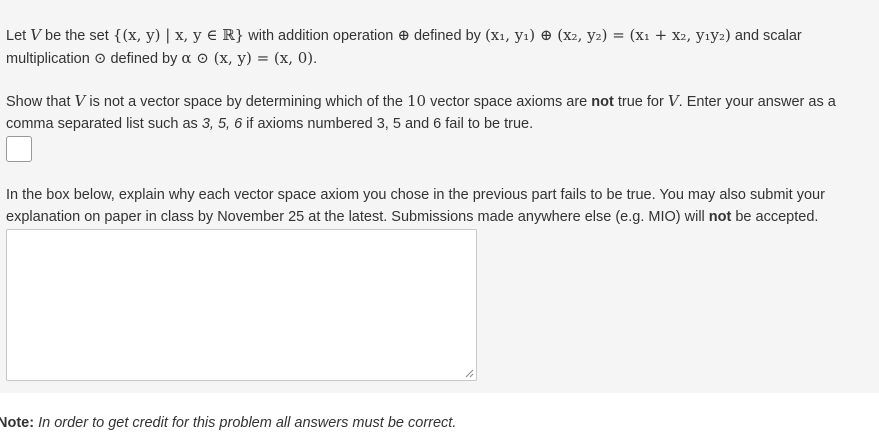  I want to click on math-scalar-definition: α ⊙ (x, y) = (x, 0), so click(247, 58).